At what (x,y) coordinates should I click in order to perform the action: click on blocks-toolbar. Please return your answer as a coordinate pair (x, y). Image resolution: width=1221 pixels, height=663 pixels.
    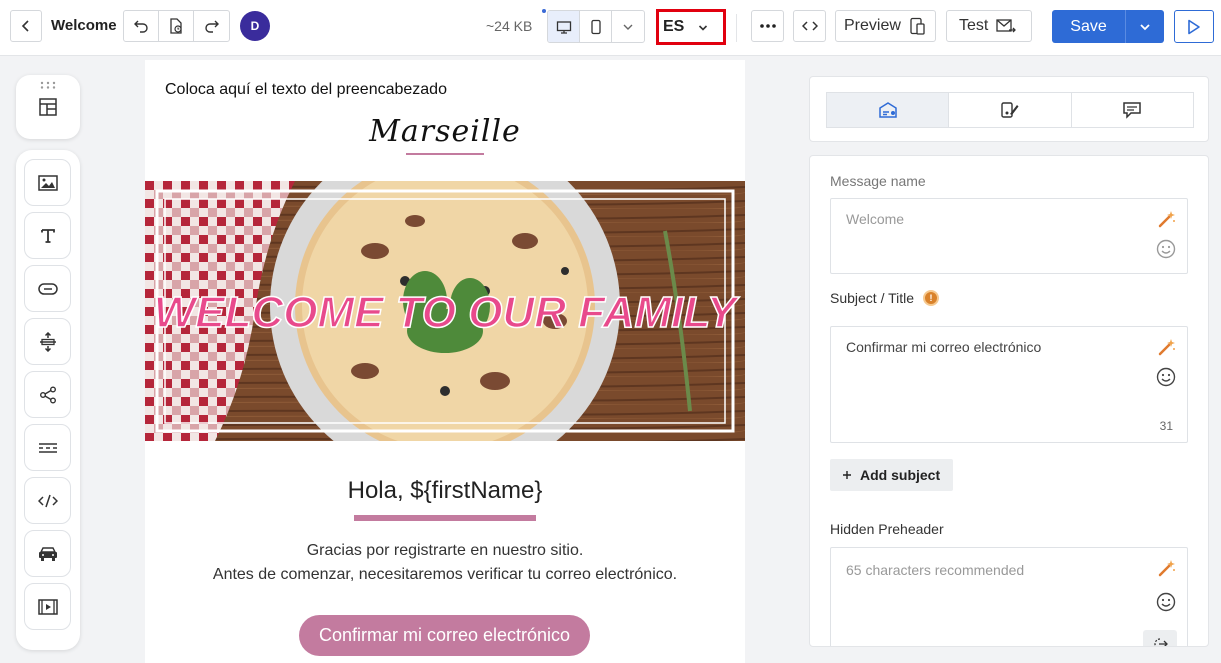
    Looking at the image, I should click on (48, 400).